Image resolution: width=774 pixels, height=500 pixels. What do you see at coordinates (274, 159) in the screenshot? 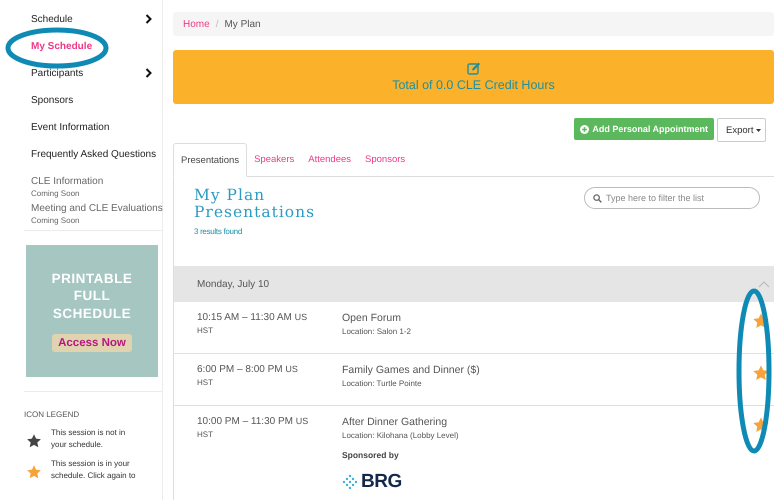
I see `tab: Speakers` at bounding box center [274, 159].